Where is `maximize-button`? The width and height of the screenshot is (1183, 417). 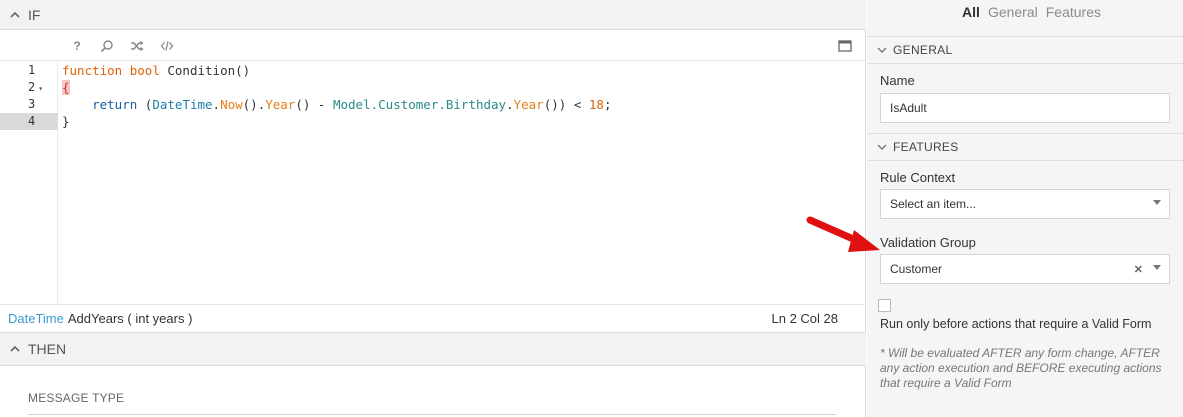
maximize-button is located at coordinates (845, 46).